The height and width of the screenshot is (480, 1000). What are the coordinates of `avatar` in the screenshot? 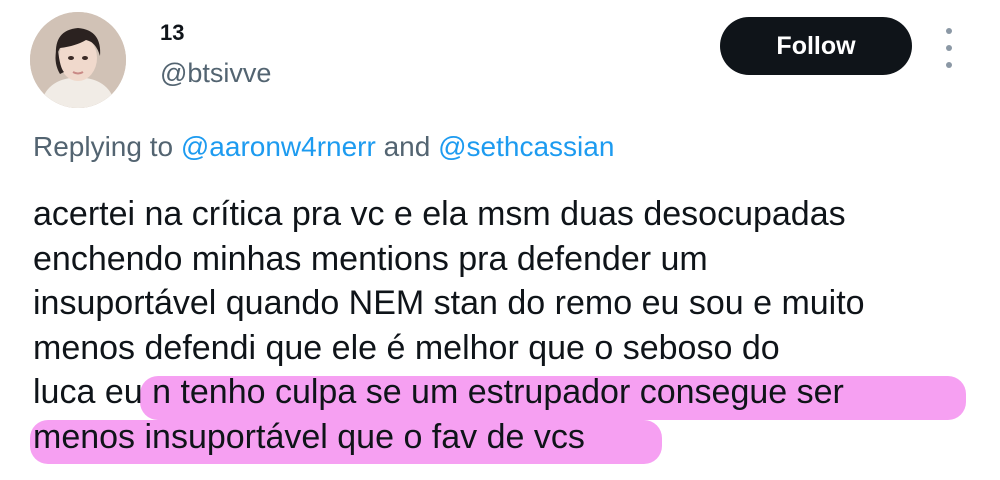 It's located at (78, 60).